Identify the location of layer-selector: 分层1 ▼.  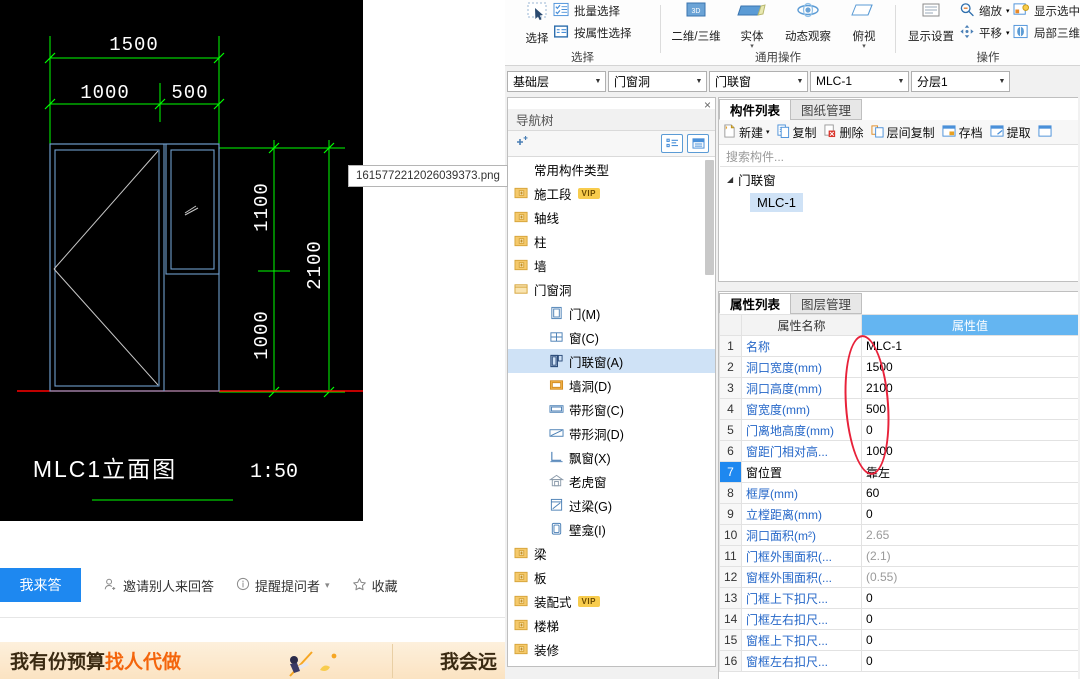
(960, 81).